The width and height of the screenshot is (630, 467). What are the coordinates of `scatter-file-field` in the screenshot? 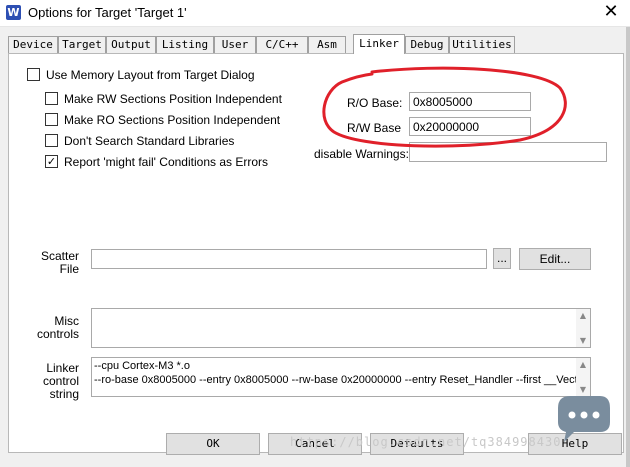 It's located at (289, 259).